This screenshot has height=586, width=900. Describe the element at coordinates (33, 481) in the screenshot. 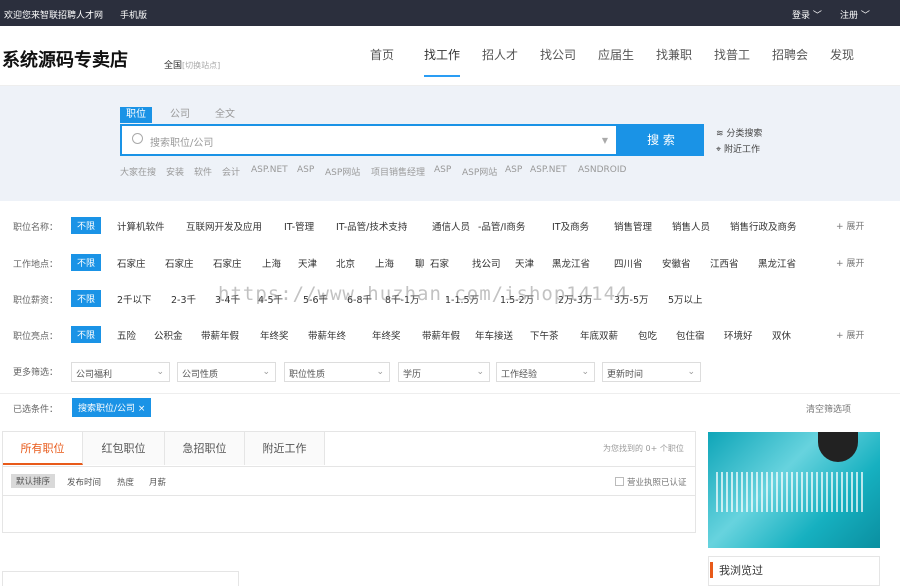

I see `sort-default: 默认排序` at that location.